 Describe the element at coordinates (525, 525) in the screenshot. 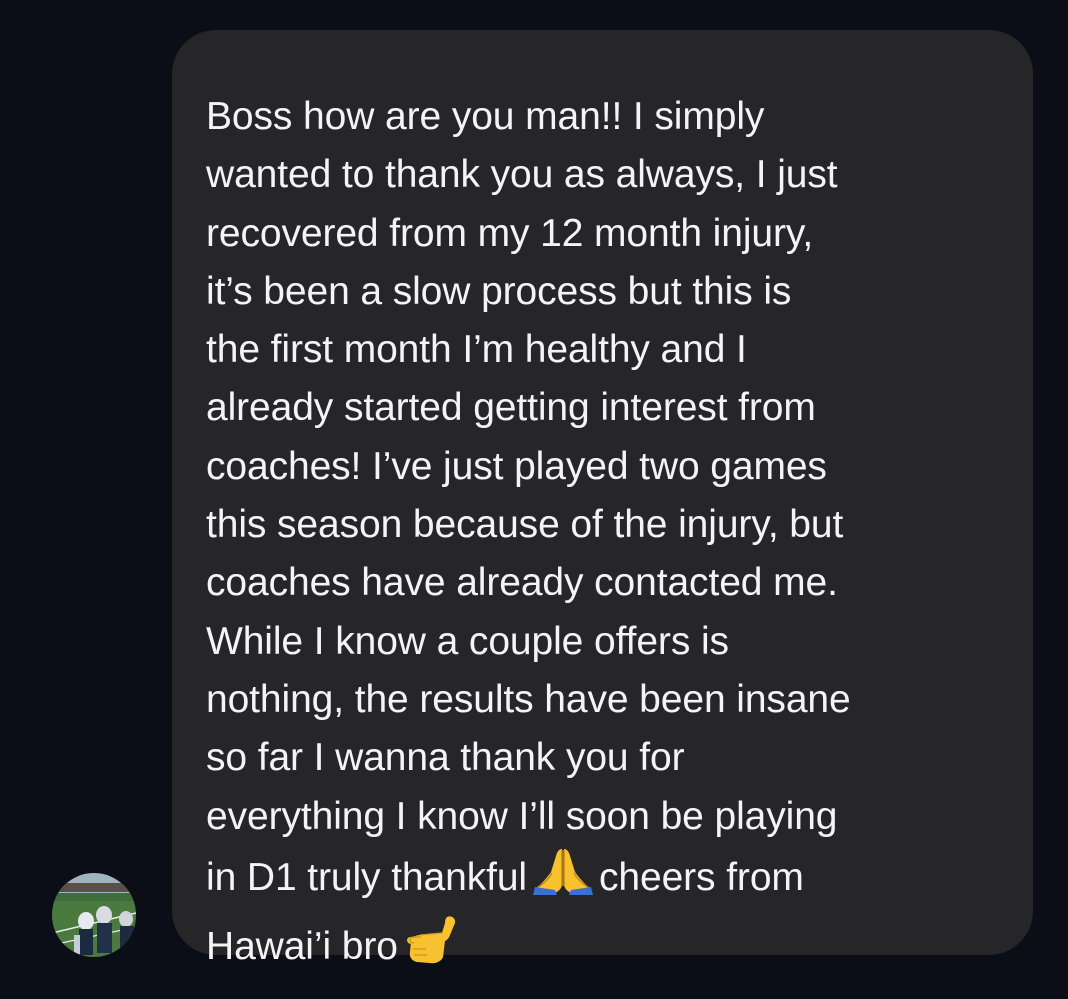

I see `message-line: this season because of the injury, but` at that location.